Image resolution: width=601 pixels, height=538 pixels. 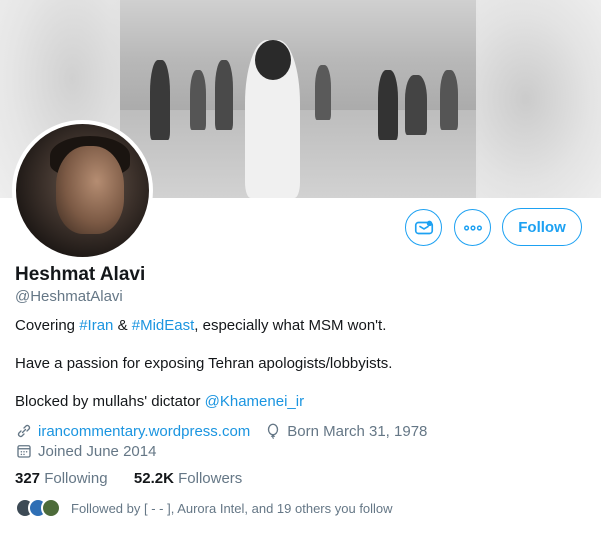 What do you see at coordinates (273, 60) in the screenshot?
I see `banner-figure-head` at bounding box center [273, 60].